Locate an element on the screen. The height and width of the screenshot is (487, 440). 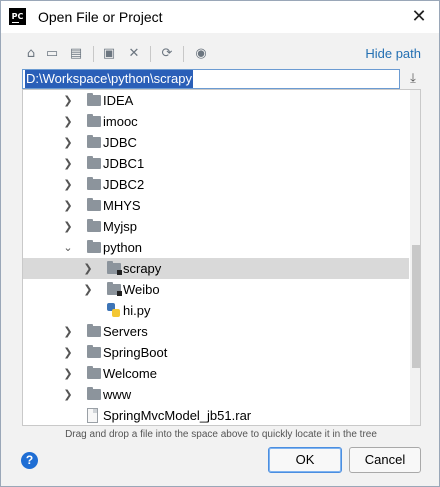
vertical-scrollbar is located at coordinates (415, 257).